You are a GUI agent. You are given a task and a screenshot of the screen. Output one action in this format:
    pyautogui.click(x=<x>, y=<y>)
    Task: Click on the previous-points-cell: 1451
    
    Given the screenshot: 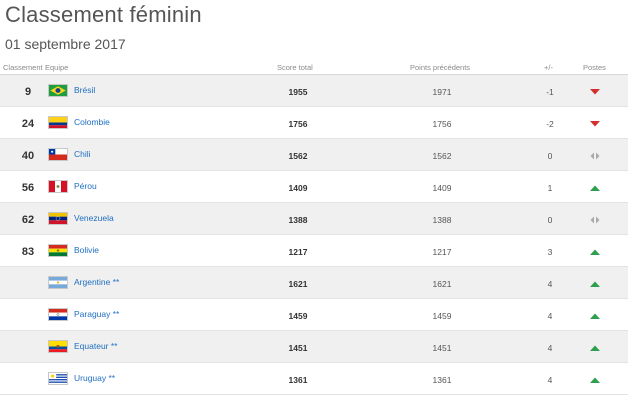 What is the action you would take?
    pyautogui.click(x=442, y=348)
    